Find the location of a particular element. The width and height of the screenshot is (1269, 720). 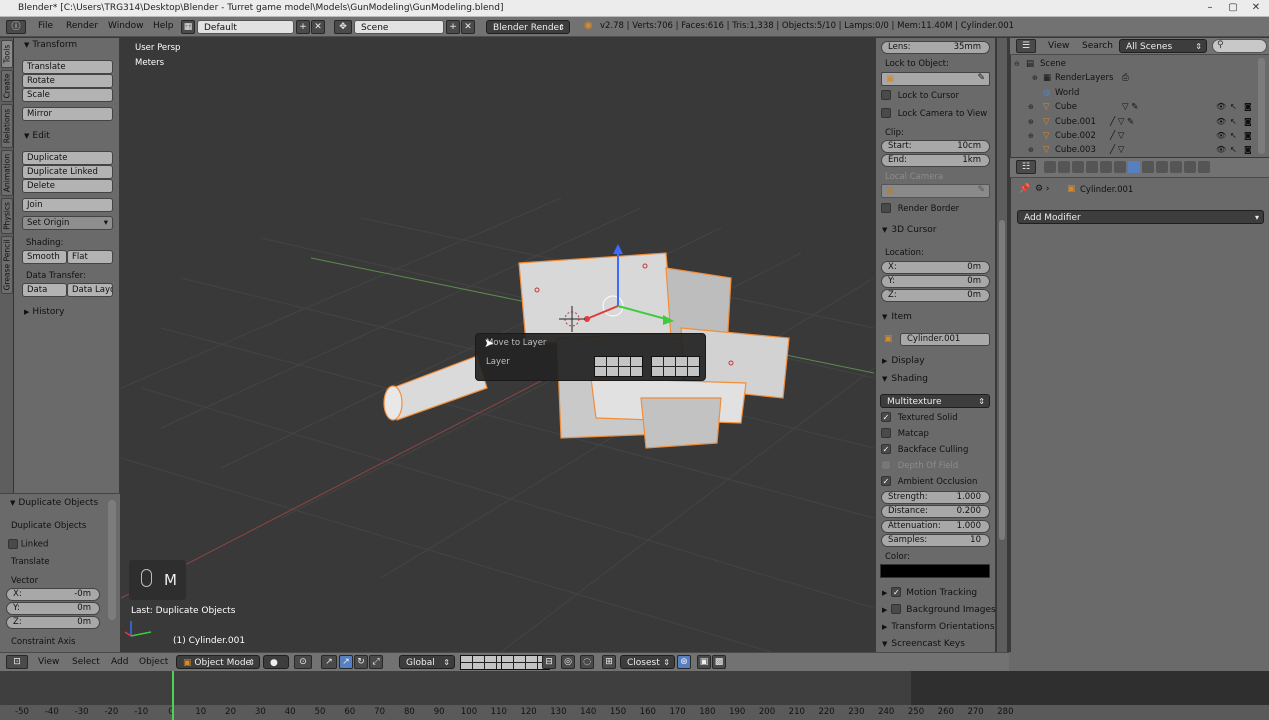

vector-x-field: X: -0m is located at coordinates (53, 594).